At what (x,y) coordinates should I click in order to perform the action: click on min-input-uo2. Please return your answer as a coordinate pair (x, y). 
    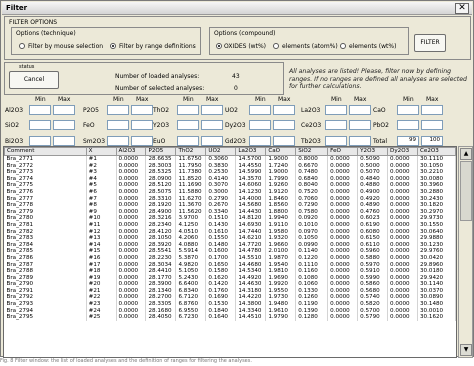
    Looking at the image, I should click on (260, 110).